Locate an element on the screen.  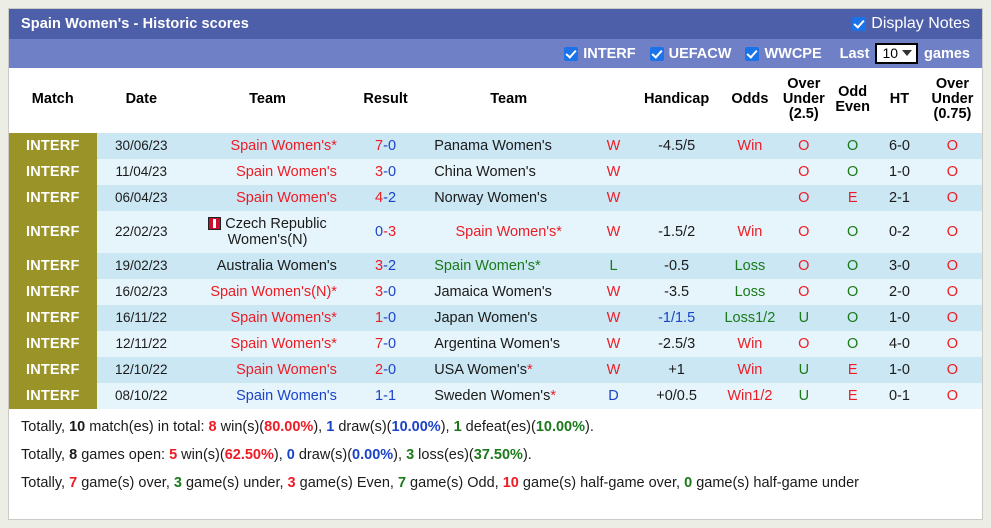
row-handicap is located at coordinates (676, 171).